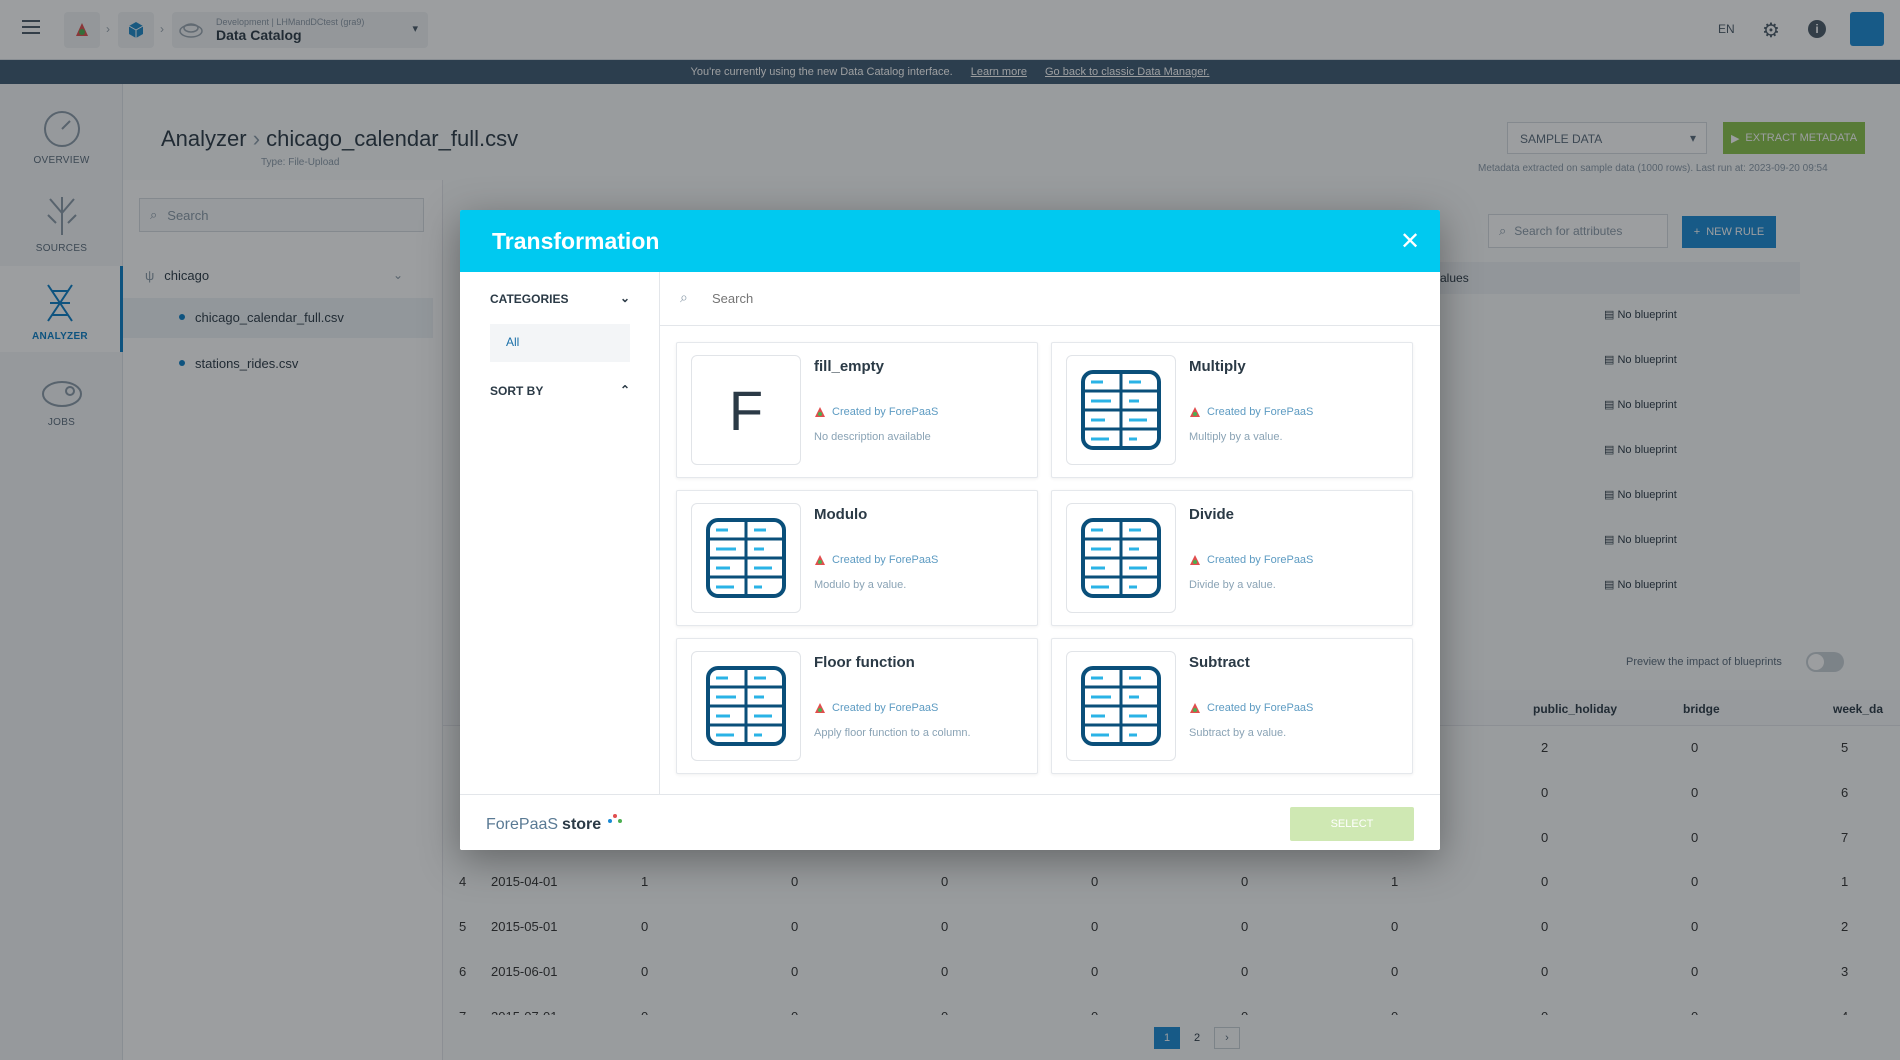  Describe the element at coordinates (1217, 366) in the screenshot. I see `card-title: Multiply` at that location.